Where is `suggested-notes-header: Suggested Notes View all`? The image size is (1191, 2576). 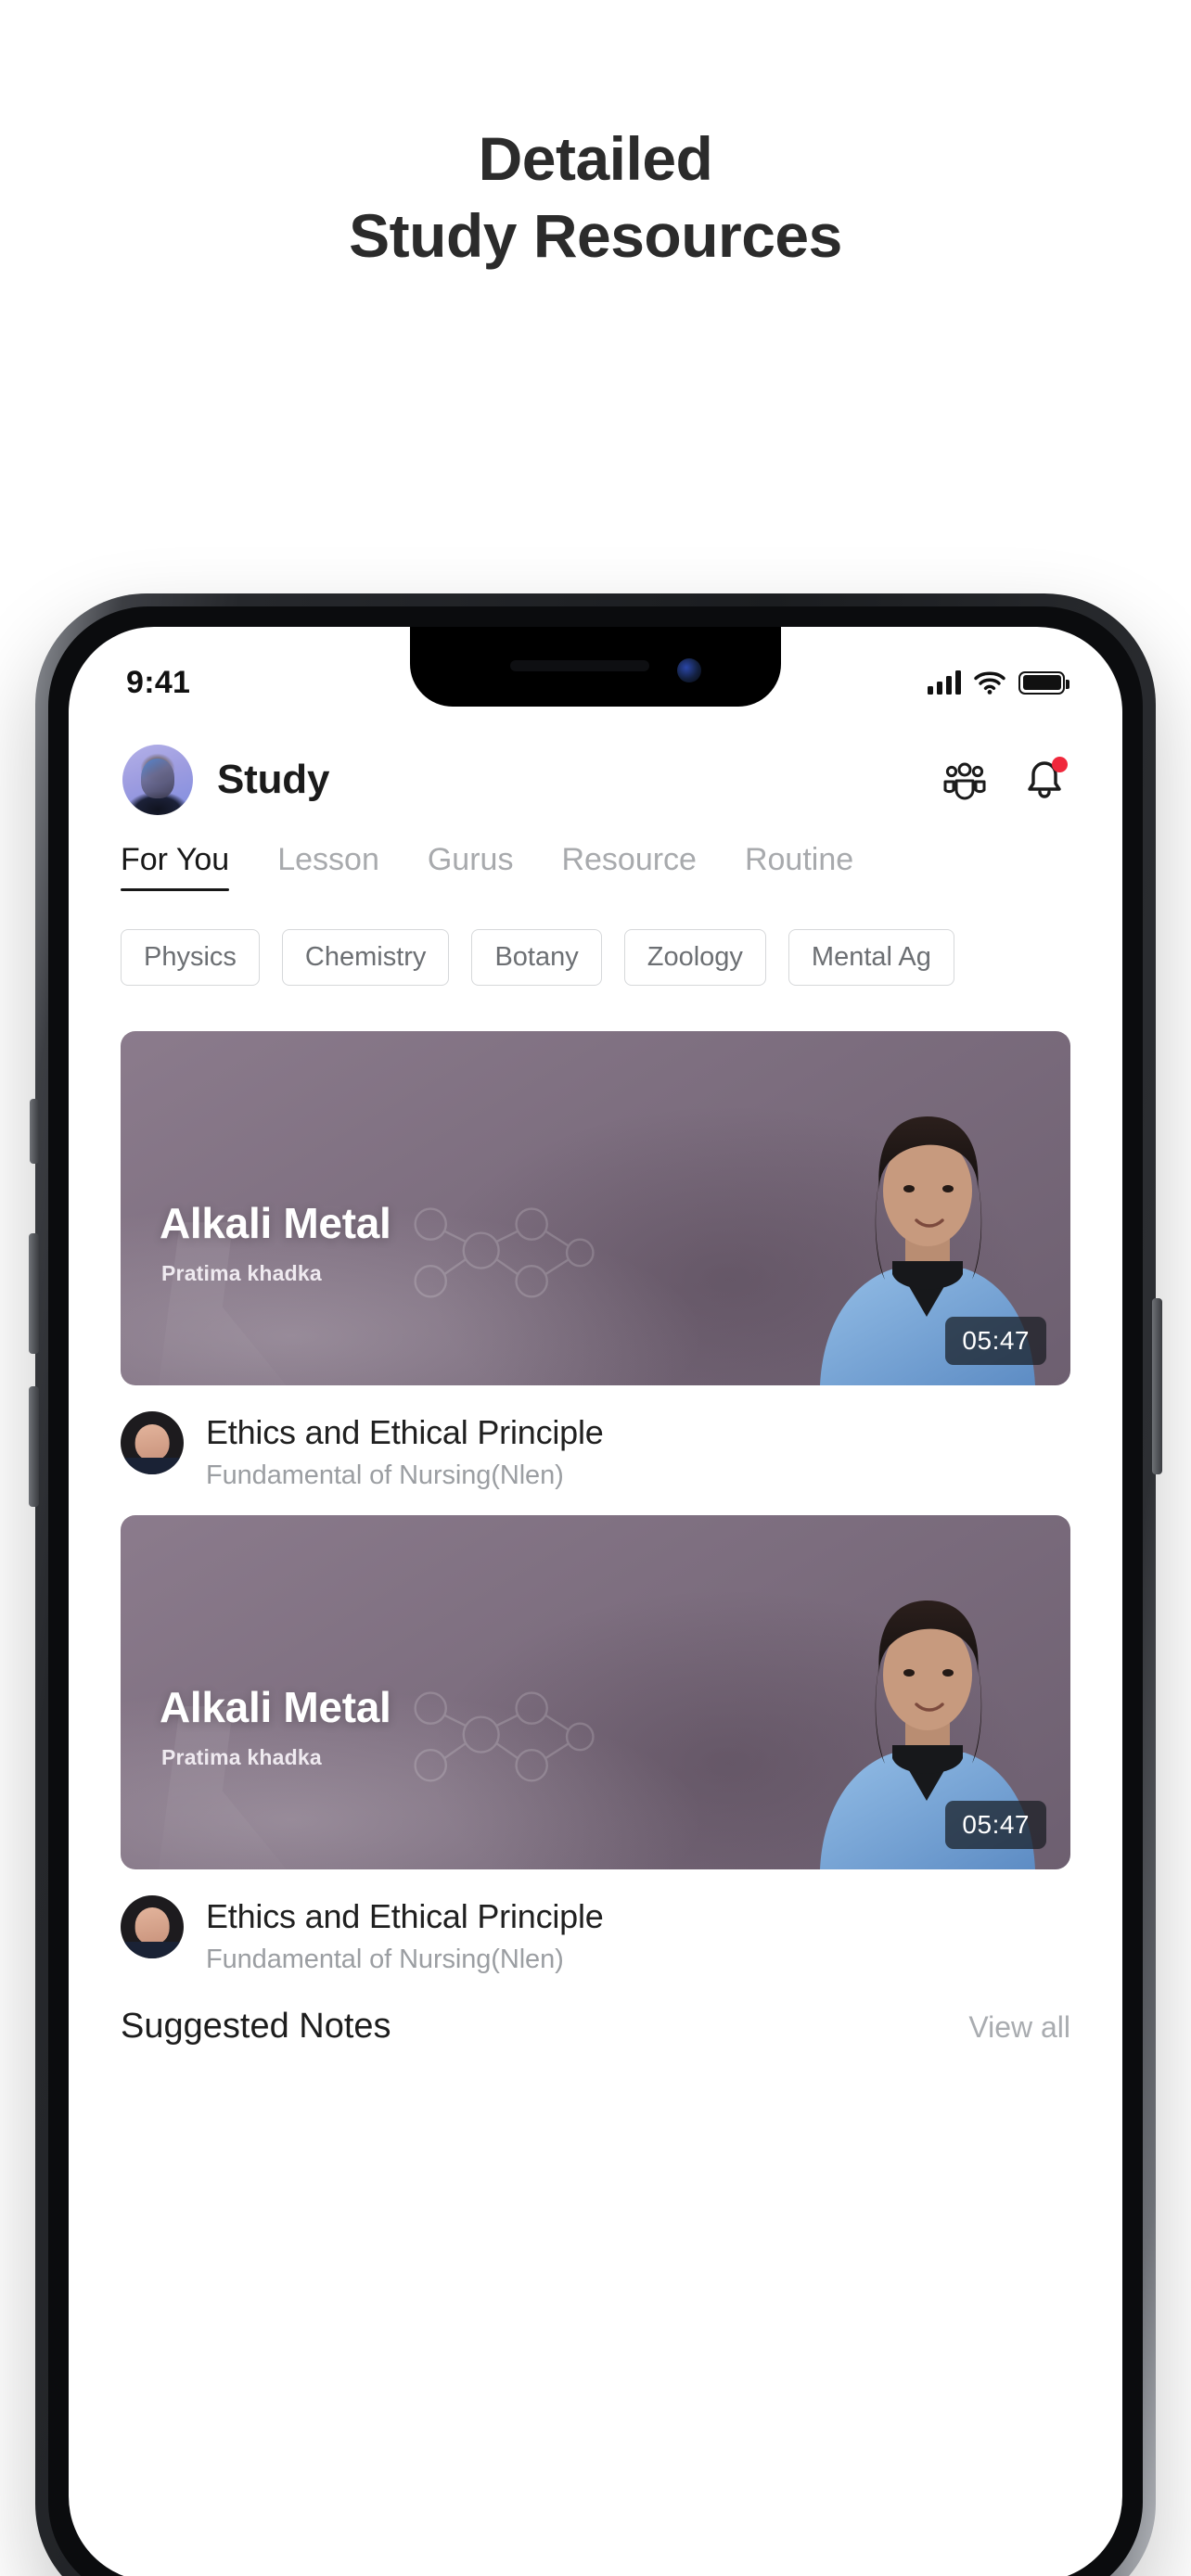 suggested-notes-header: Suggested Notes View all is located at coordinates (595, 2023).